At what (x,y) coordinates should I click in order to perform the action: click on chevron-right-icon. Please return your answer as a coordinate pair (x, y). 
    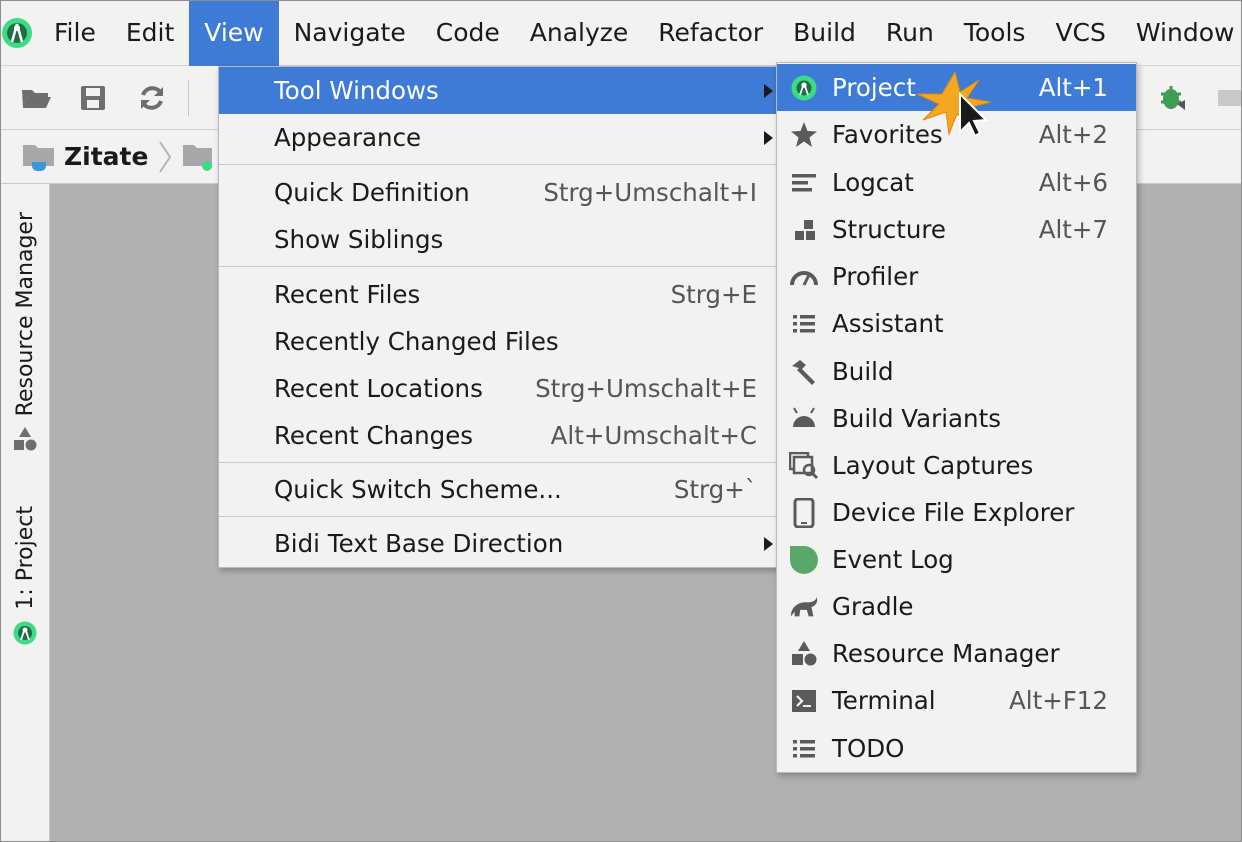
    Looking at the image, I should click on (165, 157).